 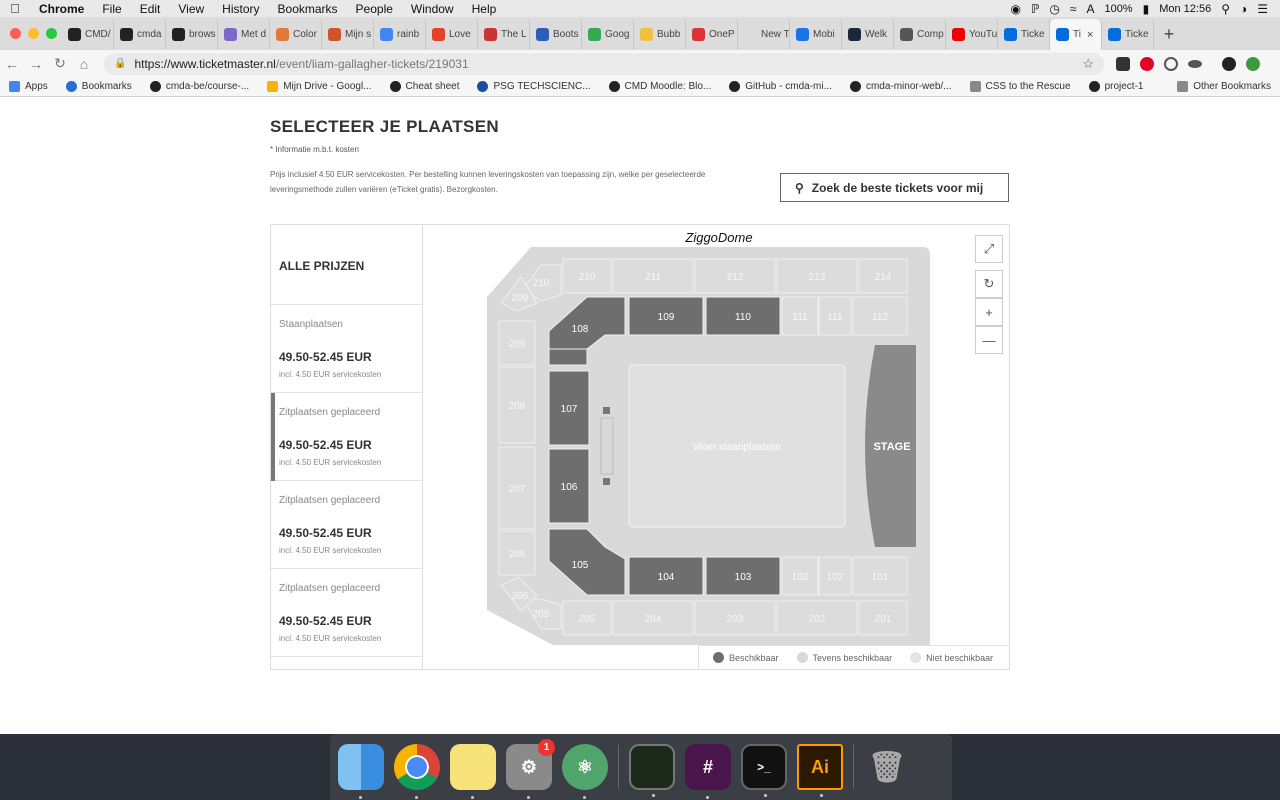 I want to click on fullscreen-icon: ⤢, so click(x=989, y=249).